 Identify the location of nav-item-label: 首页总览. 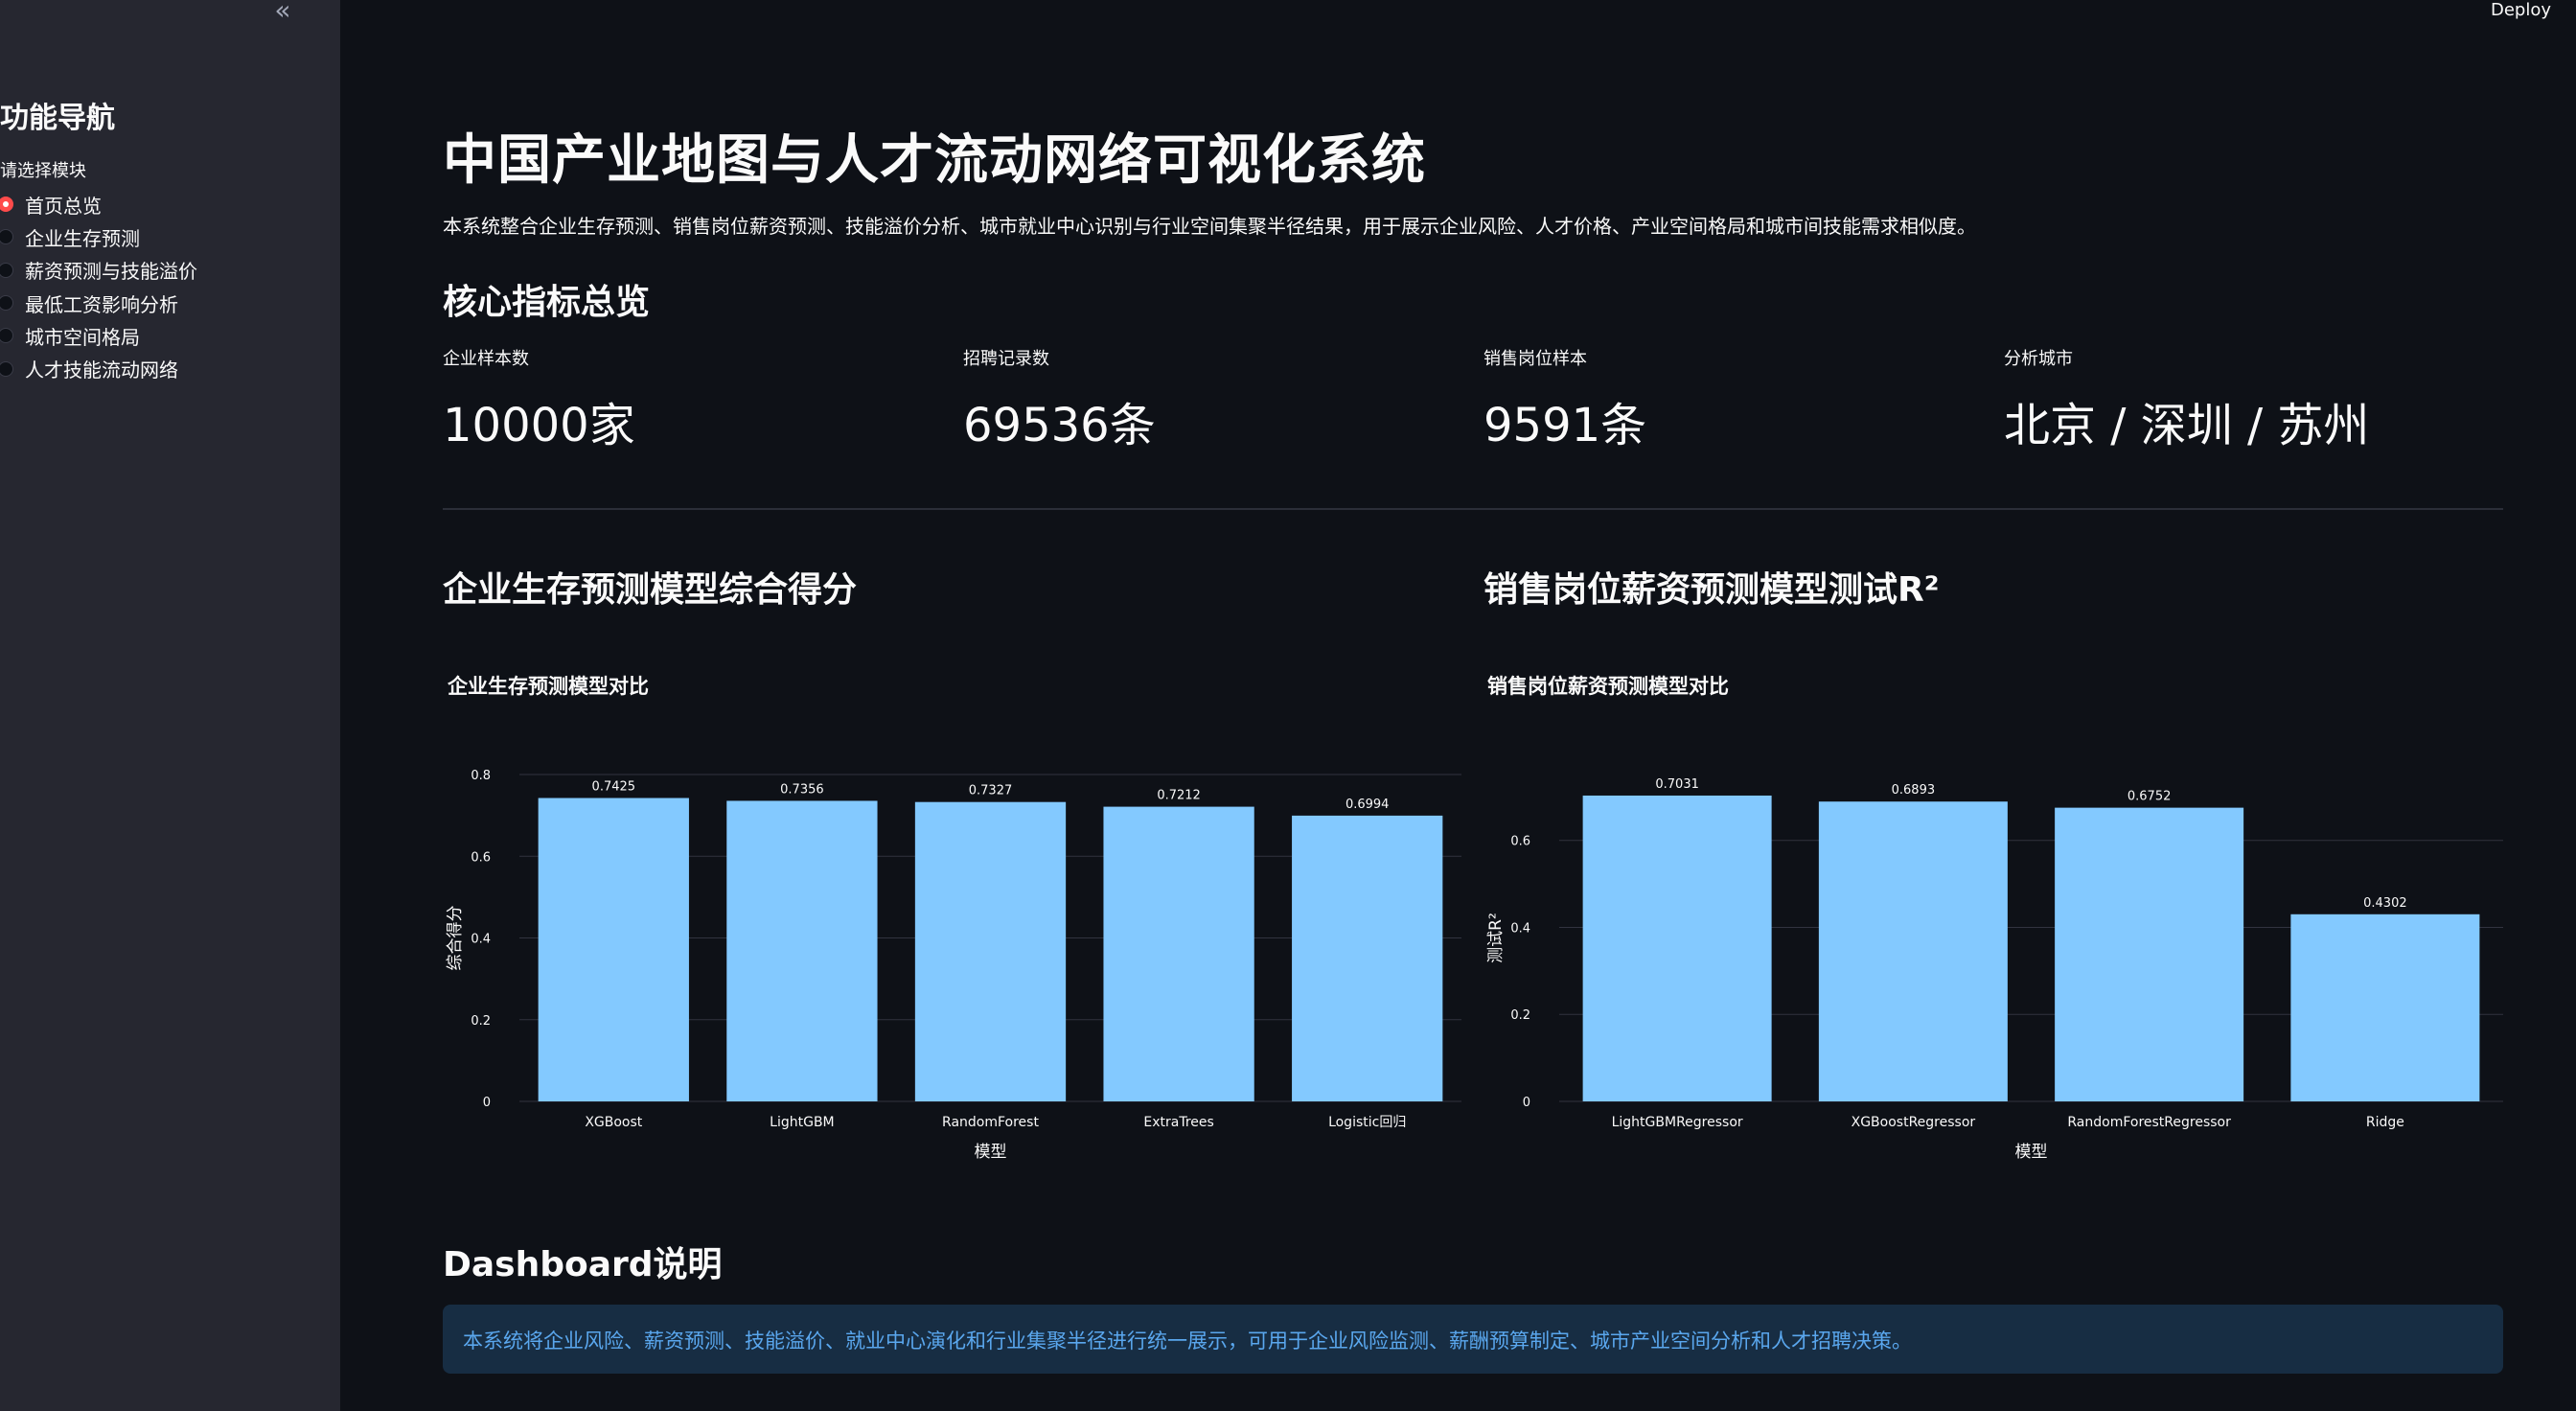
(63, 206).